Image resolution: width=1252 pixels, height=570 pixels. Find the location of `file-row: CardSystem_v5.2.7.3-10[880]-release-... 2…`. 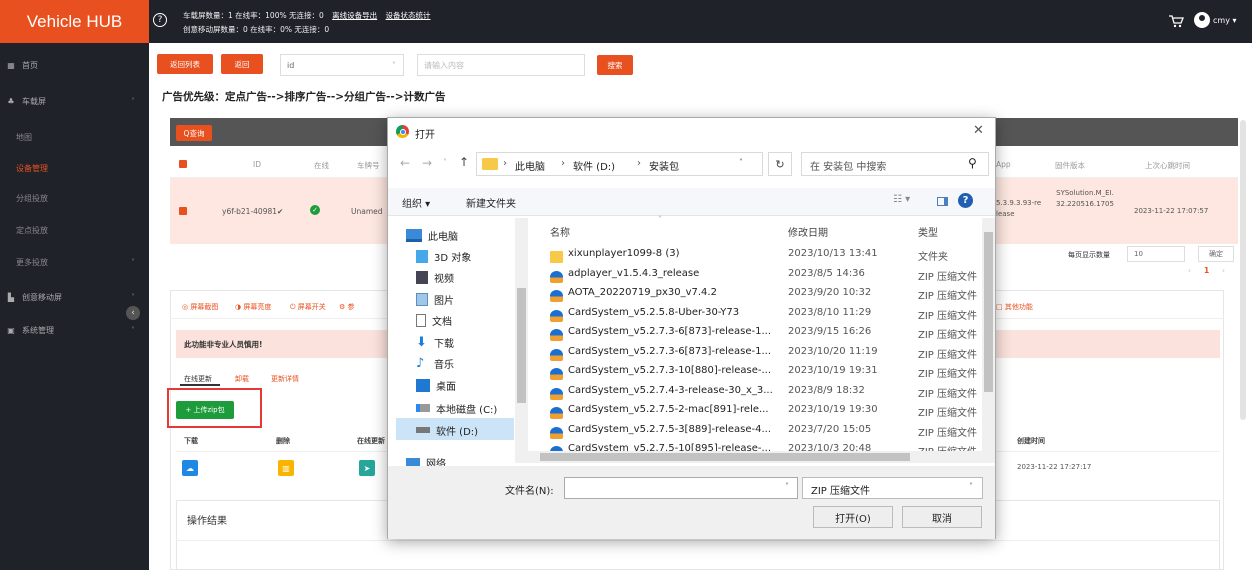

file-row: CardSystem_v5.2.7.3-10[880]-release-... 2… is located at coordinates (769, 374).